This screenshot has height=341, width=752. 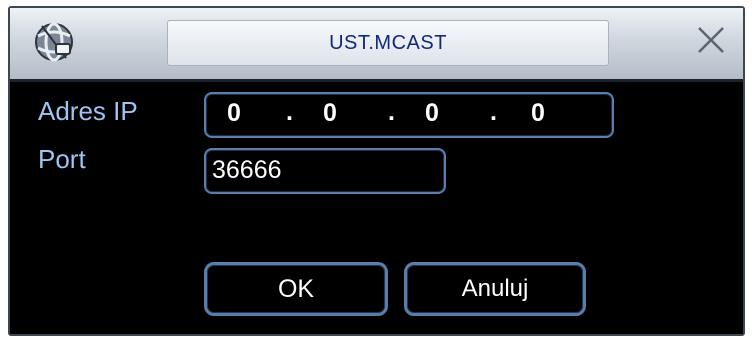 What do you see at coordinates (538, 113) in the screenshot?
I see `ip-octet-4: 0` at bounding box center [538, 113].